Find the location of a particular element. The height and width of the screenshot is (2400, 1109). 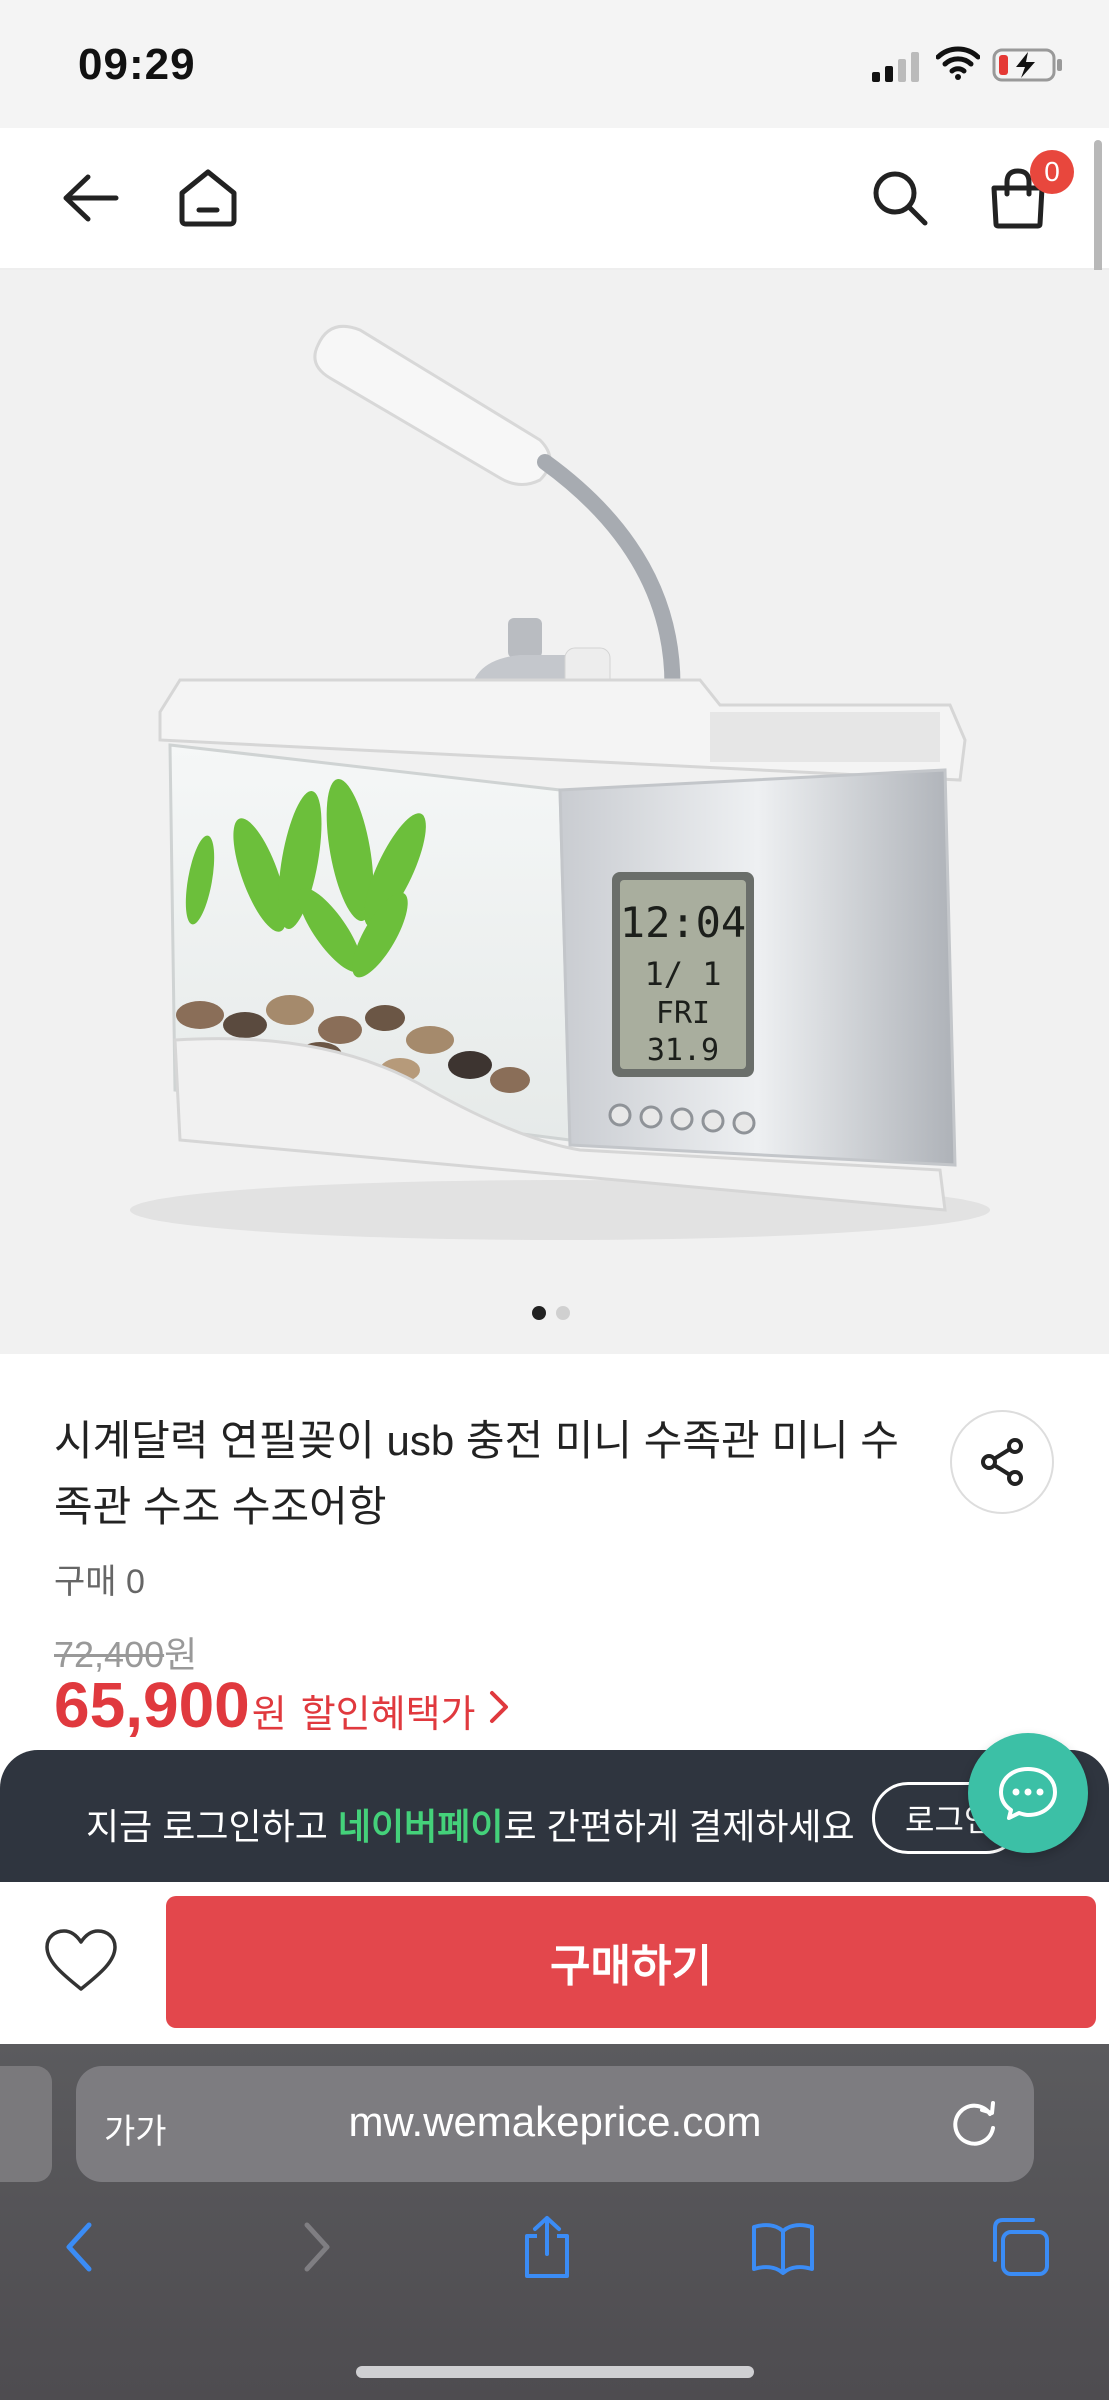

back-button is located at coordinates (90, 198).